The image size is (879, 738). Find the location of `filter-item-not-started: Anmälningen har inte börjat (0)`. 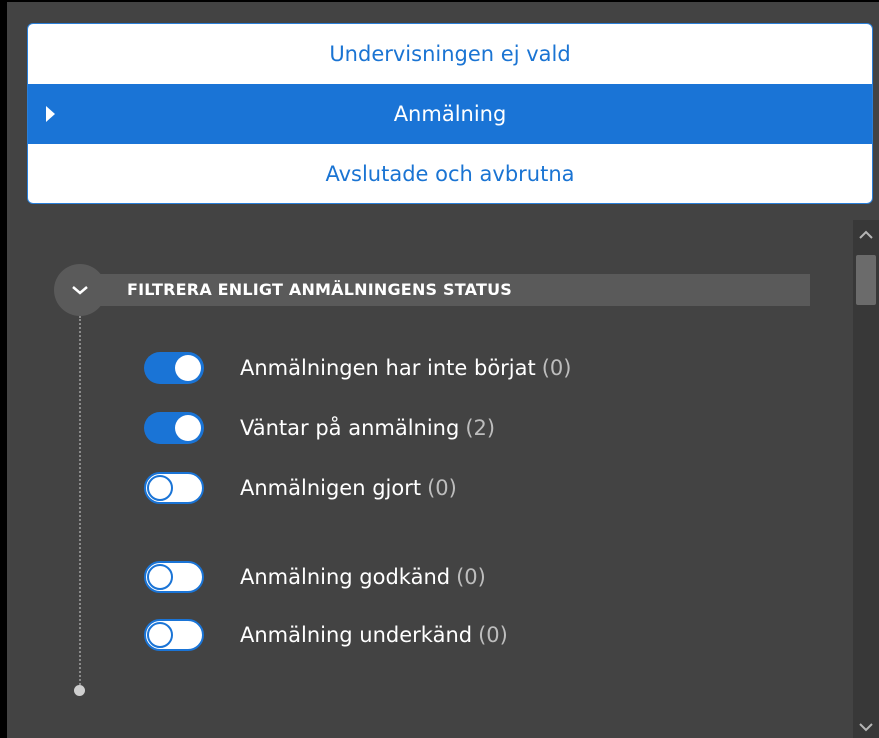

filter-item-not-started: Anmälningen har inte börjat (0) is located at coordinates (357, 368).